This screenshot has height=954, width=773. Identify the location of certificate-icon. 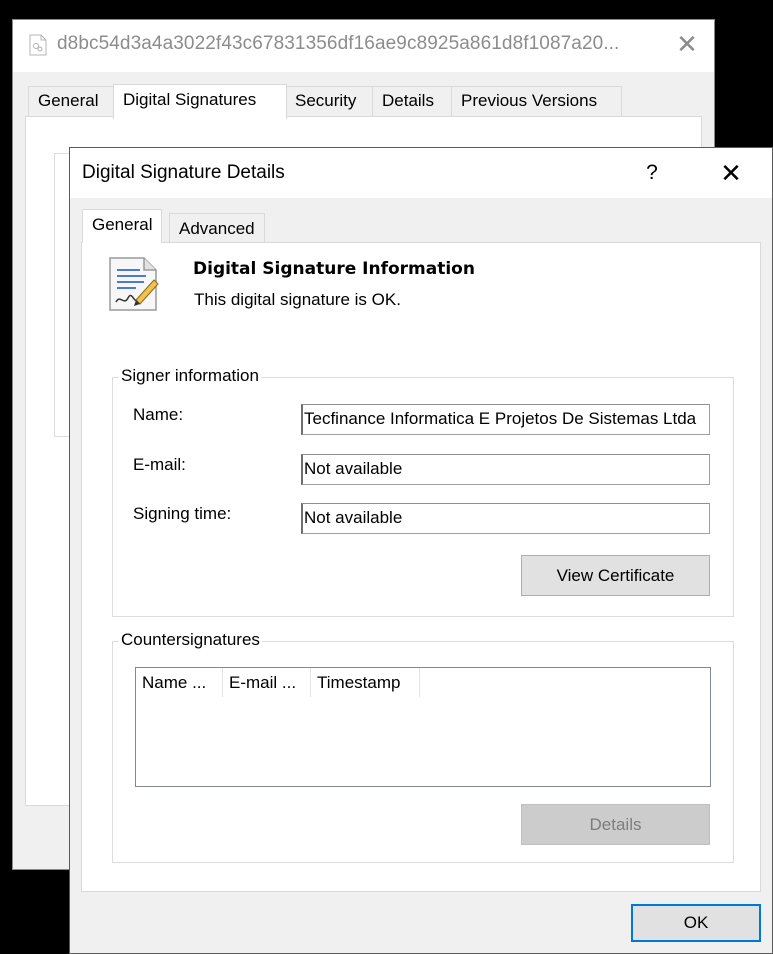
(134, 284).